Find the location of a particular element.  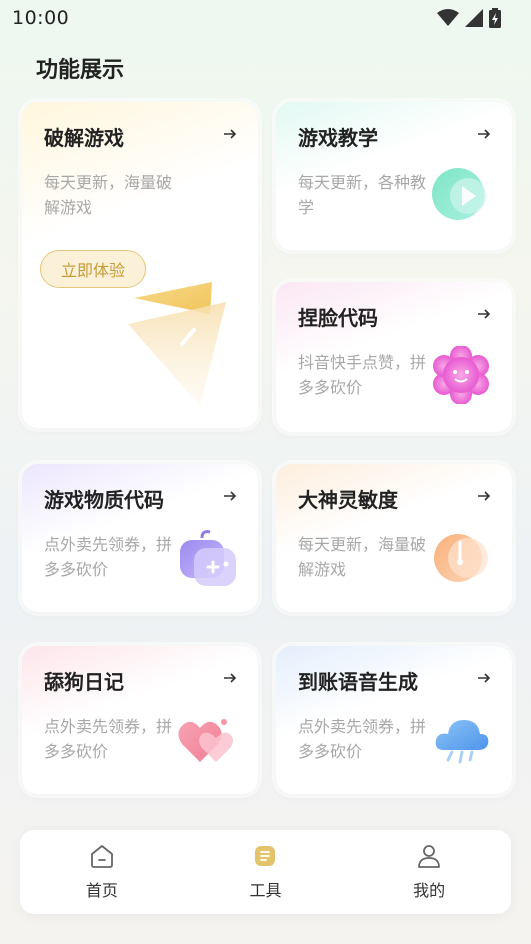

status-time: 10:00 is located at coordinates (41, 18).